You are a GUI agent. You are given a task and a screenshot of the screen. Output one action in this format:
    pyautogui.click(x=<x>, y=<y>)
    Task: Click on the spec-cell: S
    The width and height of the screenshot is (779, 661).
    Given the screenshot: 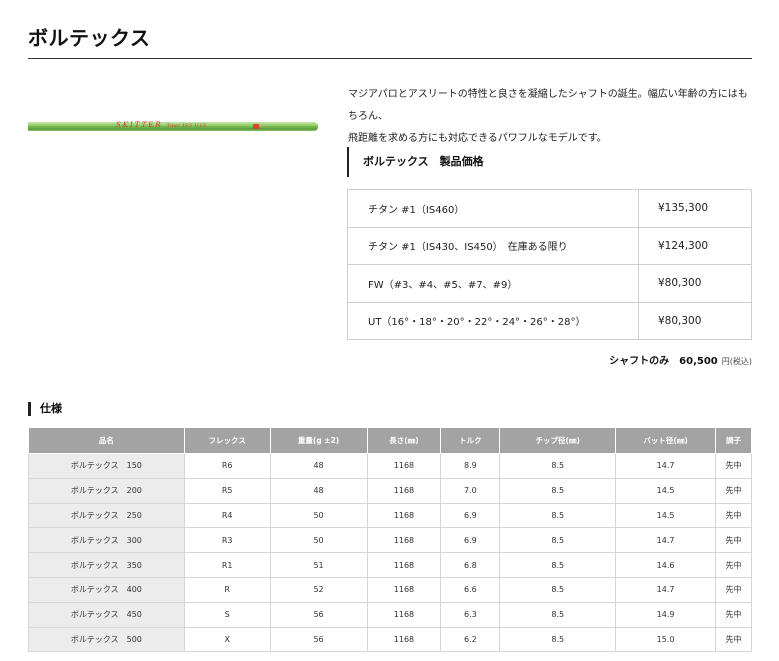 What is the action you would take?
    pyautogui.click(x=227, y=614)
    